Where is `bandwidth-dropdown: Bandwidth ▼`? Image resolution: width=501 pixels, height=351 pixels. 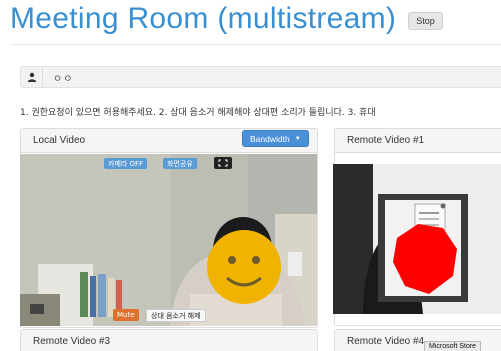 bandwidth-dropdown: Bandwidth ▼ is located at coordinates (275, 138).